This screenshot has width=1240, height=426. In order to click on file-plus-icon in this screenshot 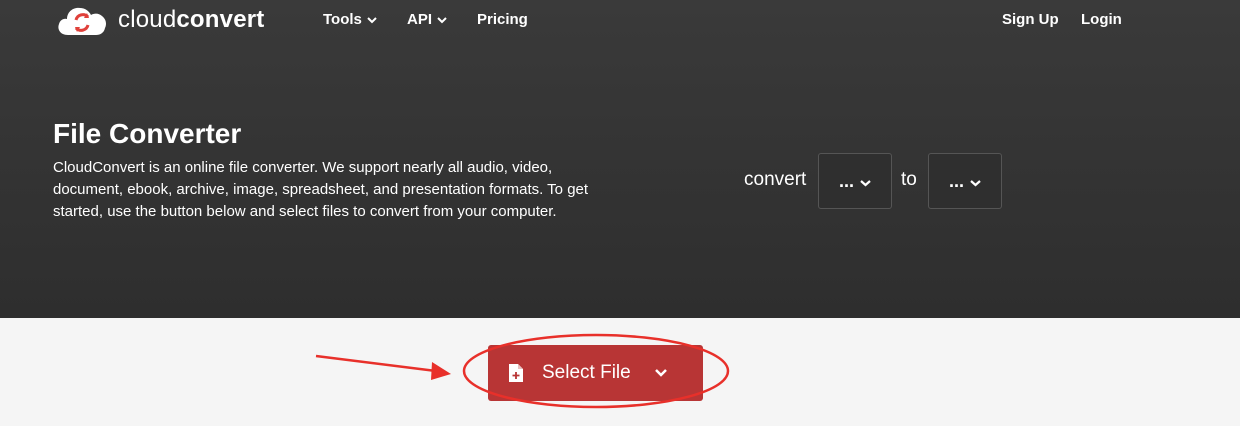, I will do `click(516, 375)`.